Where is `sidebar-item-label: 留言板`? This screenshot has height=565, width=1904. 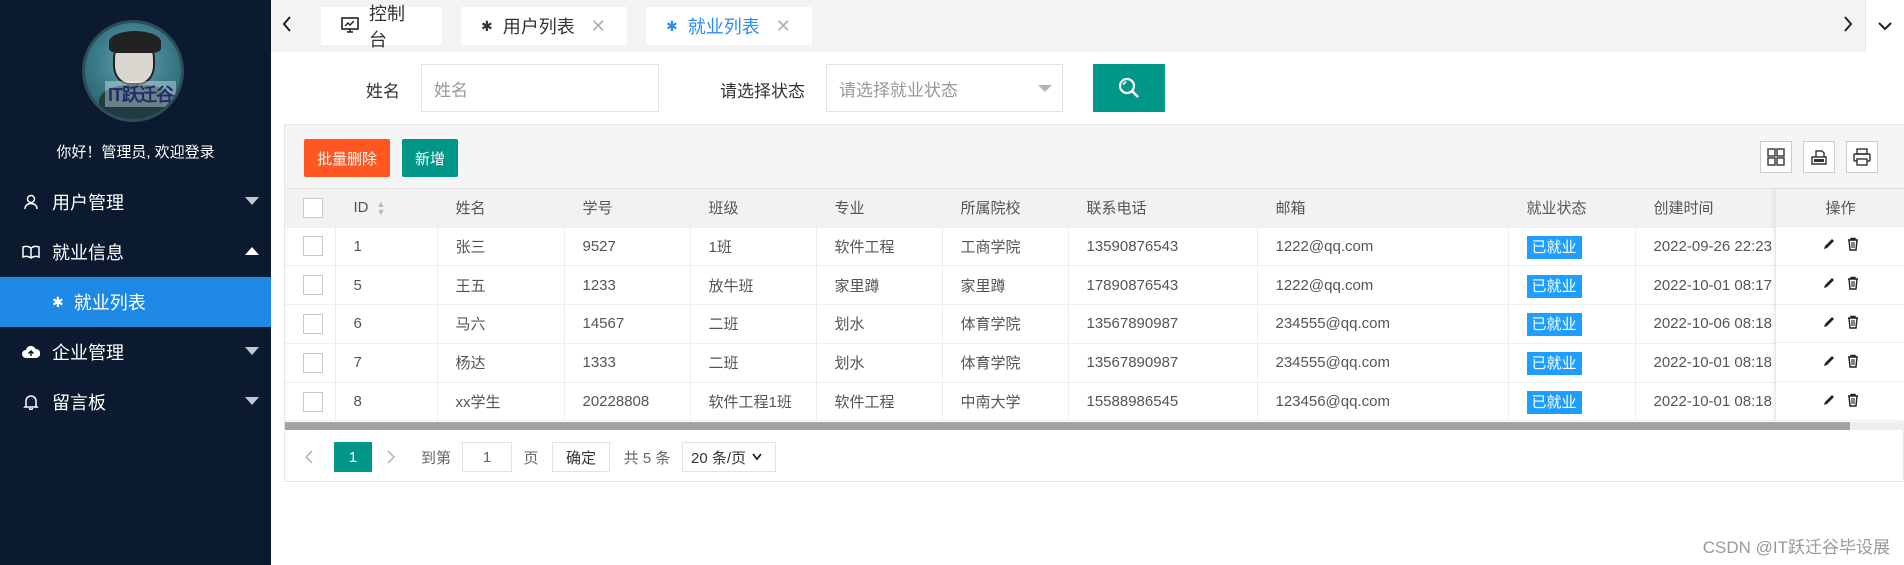 sidebar-item-label: 留言板 is located at coordinates (79, 403).